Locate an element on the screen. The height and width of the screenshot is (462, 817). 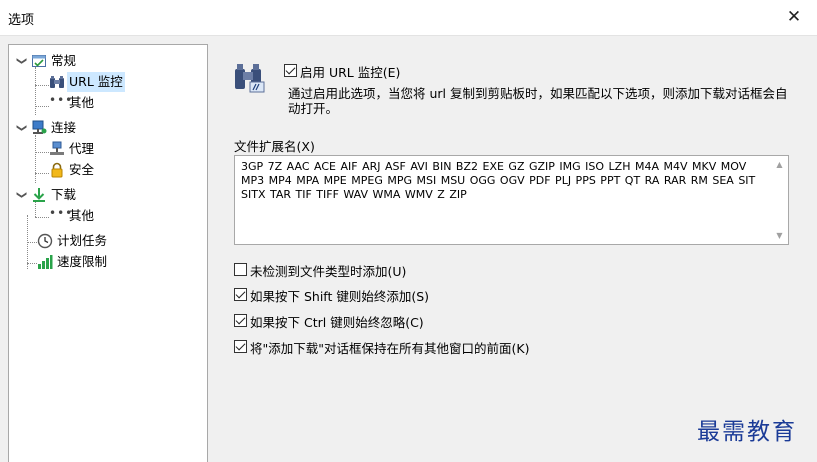
close-icon: ✕ is located at coordinates (794, 17).